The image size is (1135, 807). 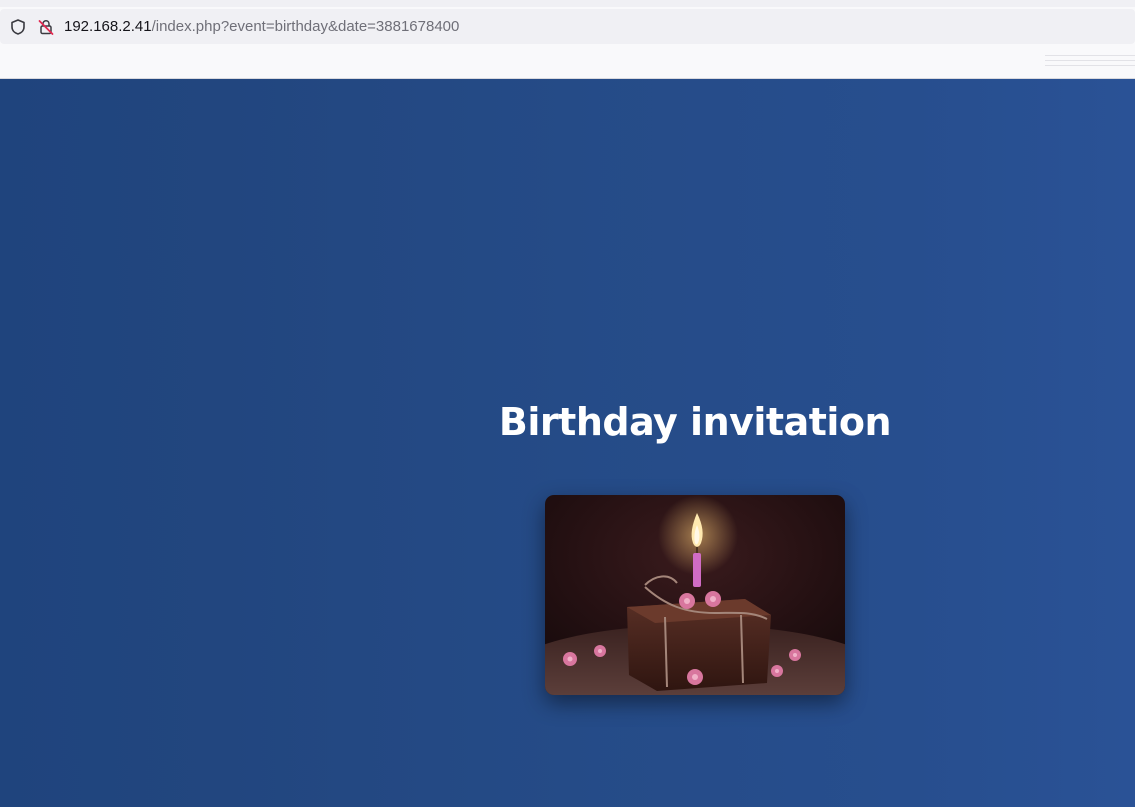 I want to click on birthday-cake-photo, so click(x=695, y=595).